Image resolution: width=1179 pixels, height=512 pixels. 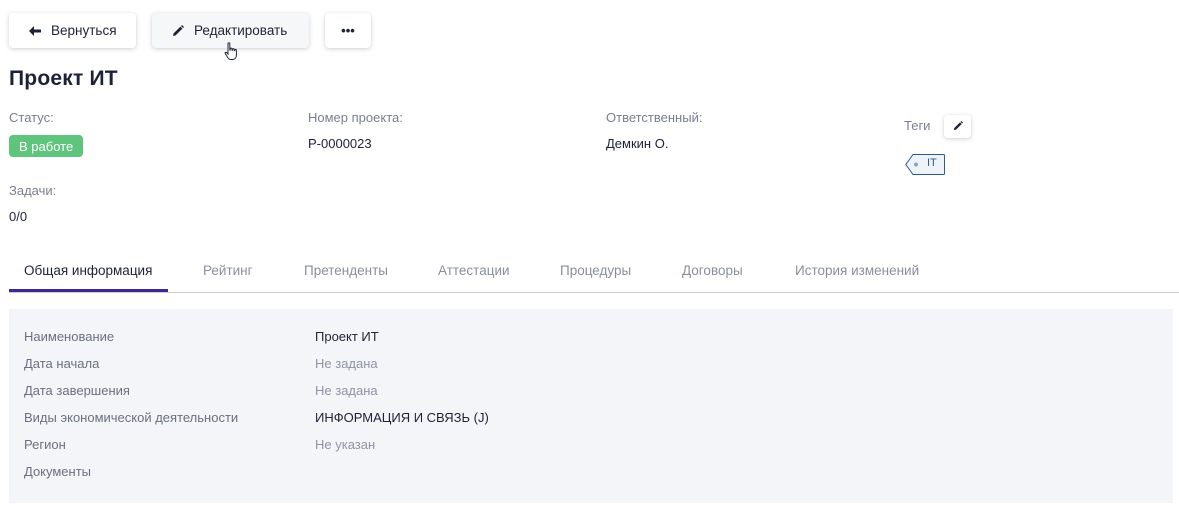 What do you see at coordinates (84, 30) in the screenshot?
I see `back-button-label: Вернуться` at bounding box center [84, 30].